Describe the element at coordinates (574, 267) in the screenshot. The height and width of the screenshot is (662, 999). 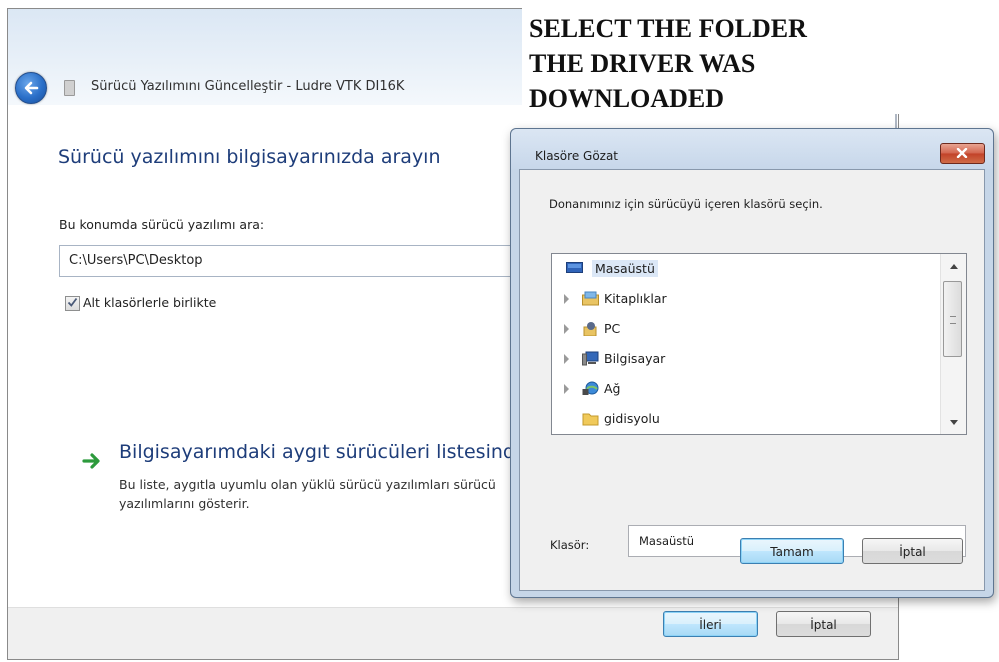
I see `desktop-icon` at that location.